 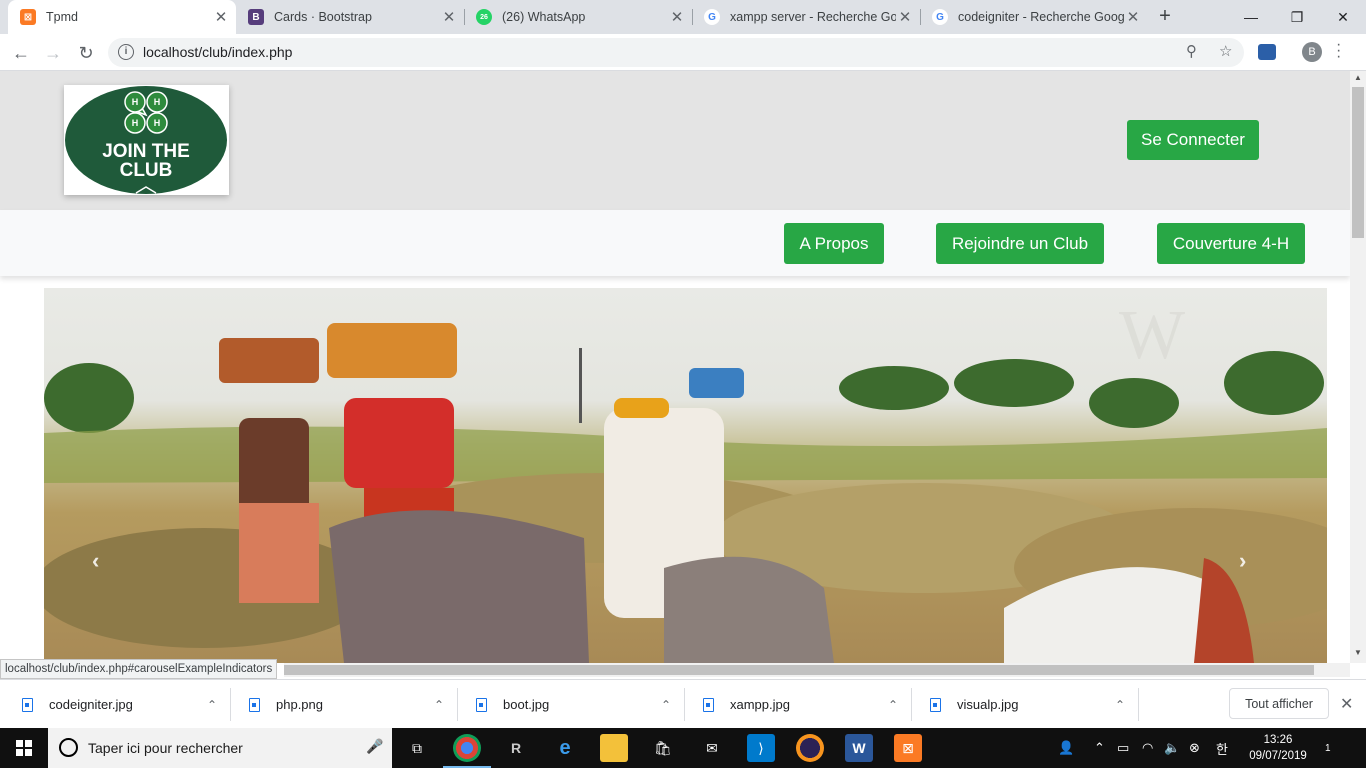 I want to click on download-item: visualp.jpg ⌃, so click(x=1021, y=704).